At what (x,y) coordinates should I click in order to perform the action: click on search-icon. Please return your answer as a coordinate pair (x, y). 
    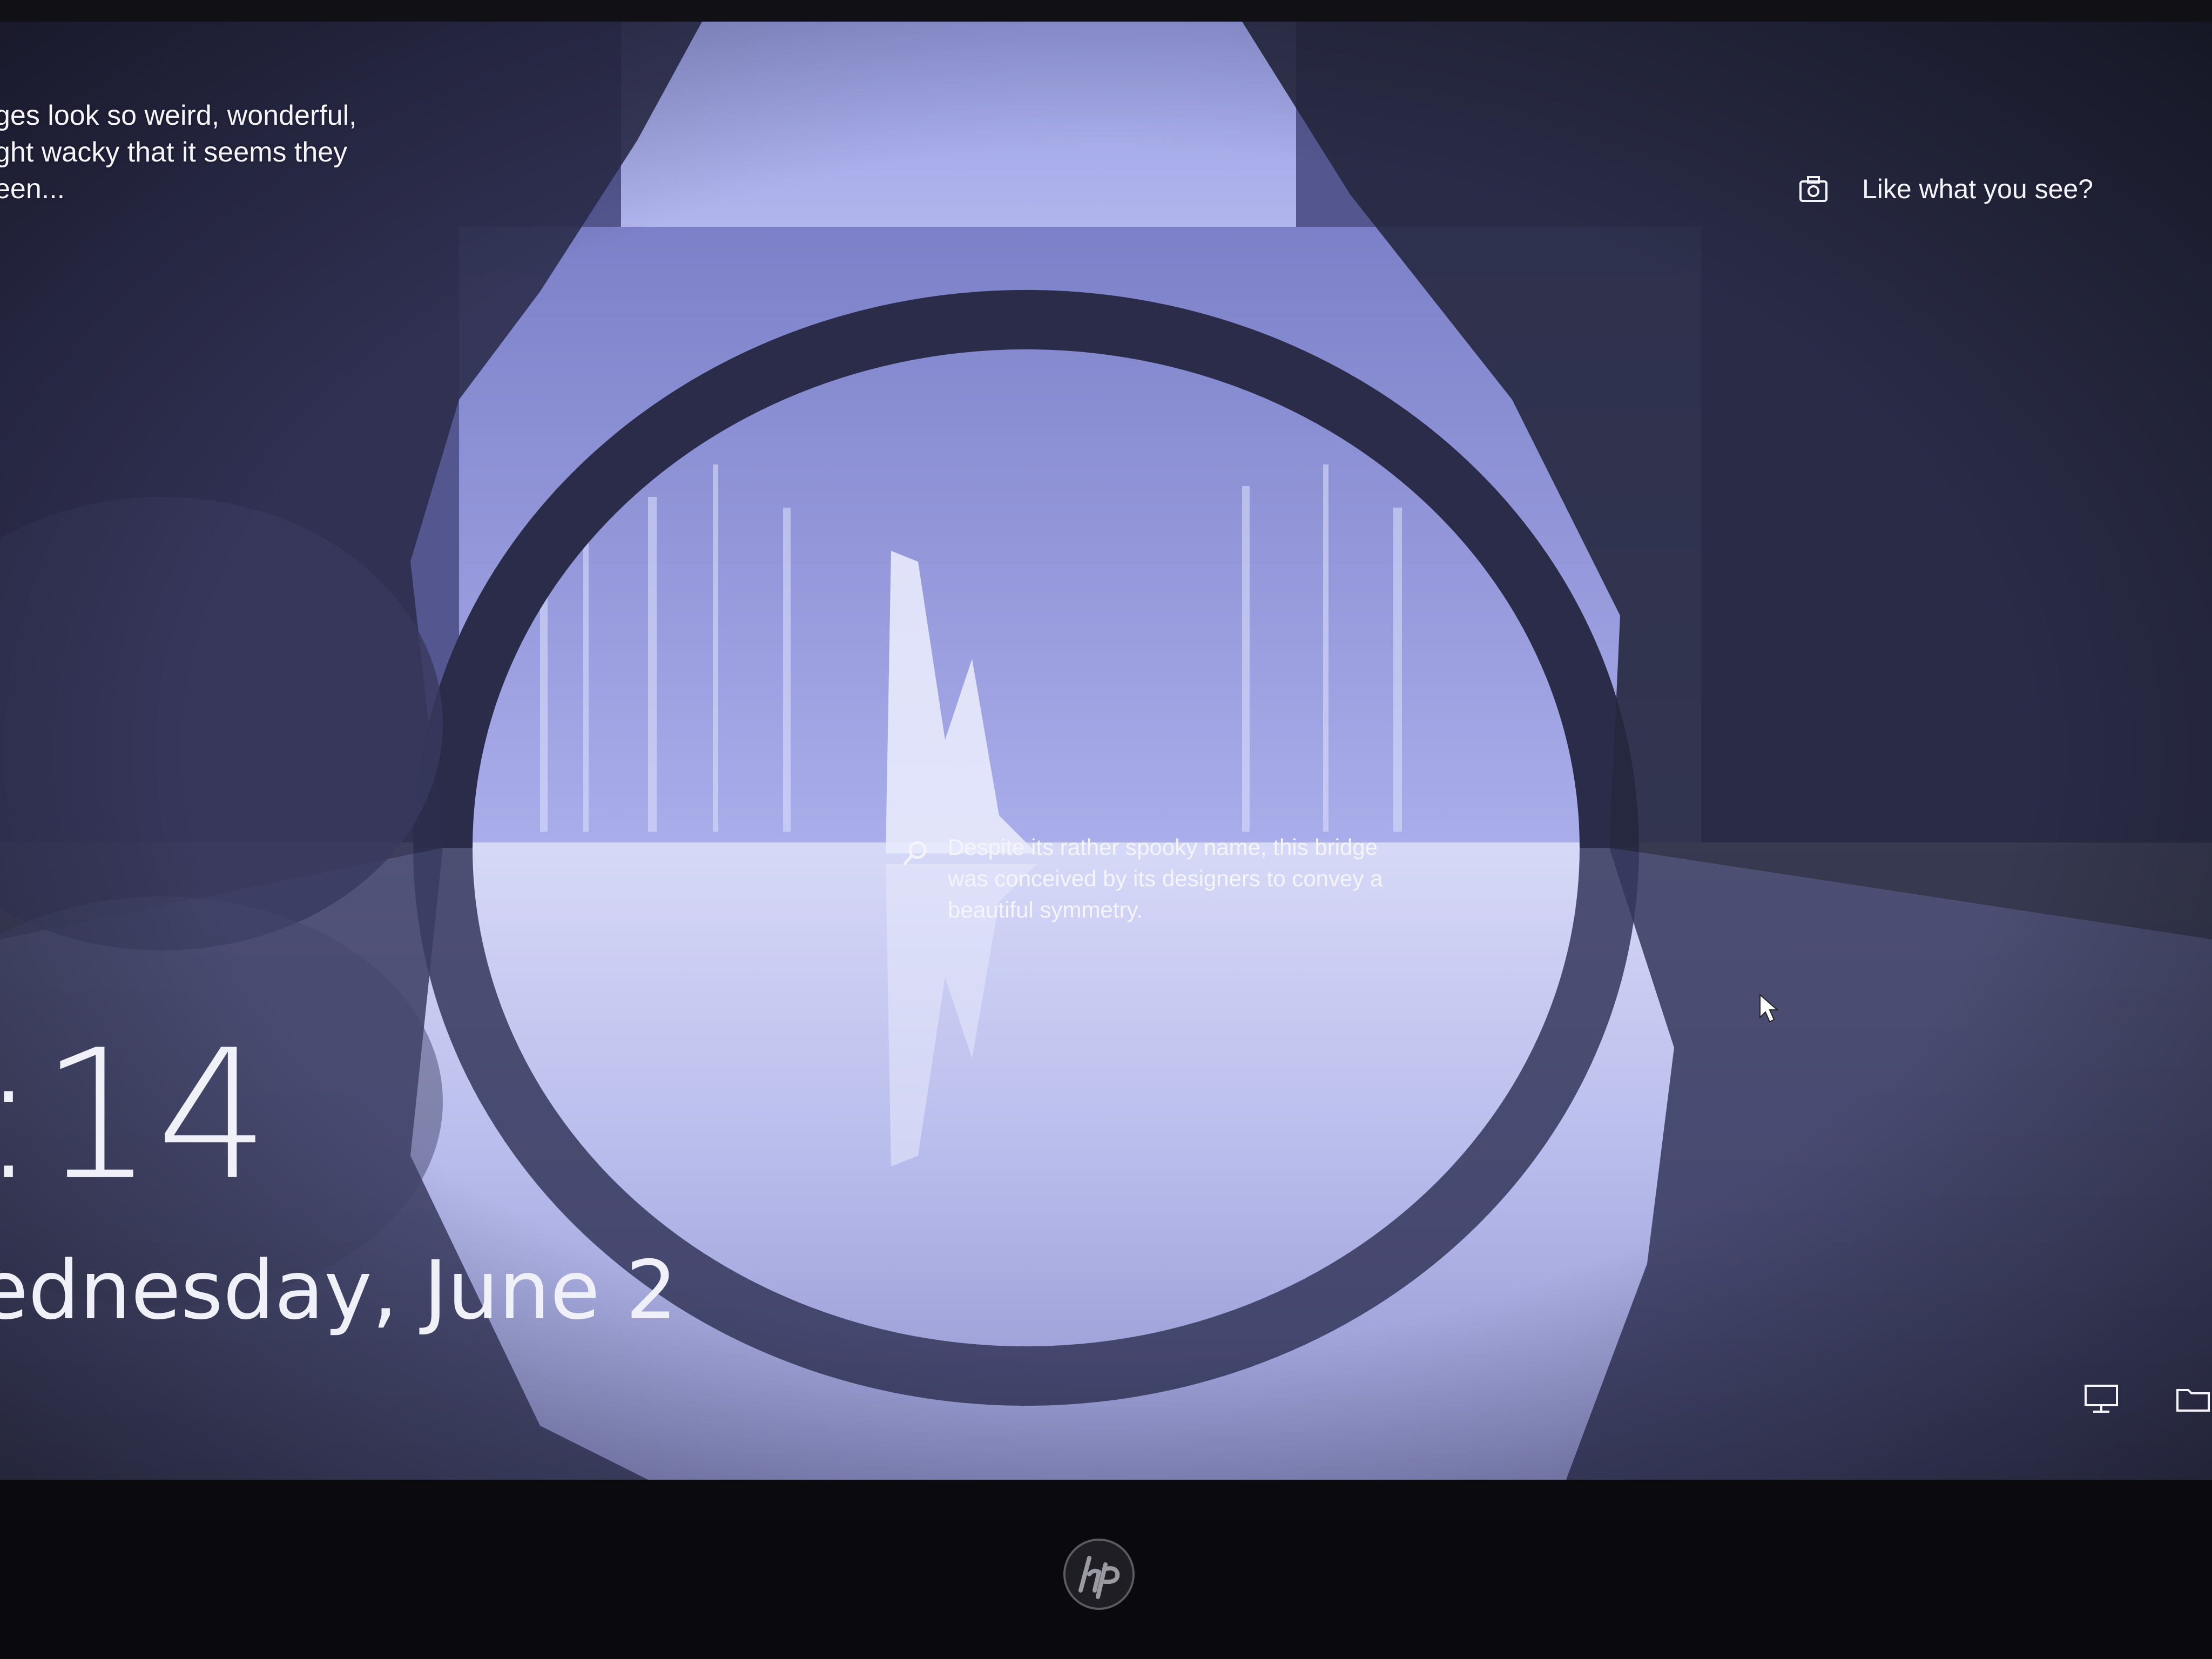
    Looking at the image, I should click on (915, 853).